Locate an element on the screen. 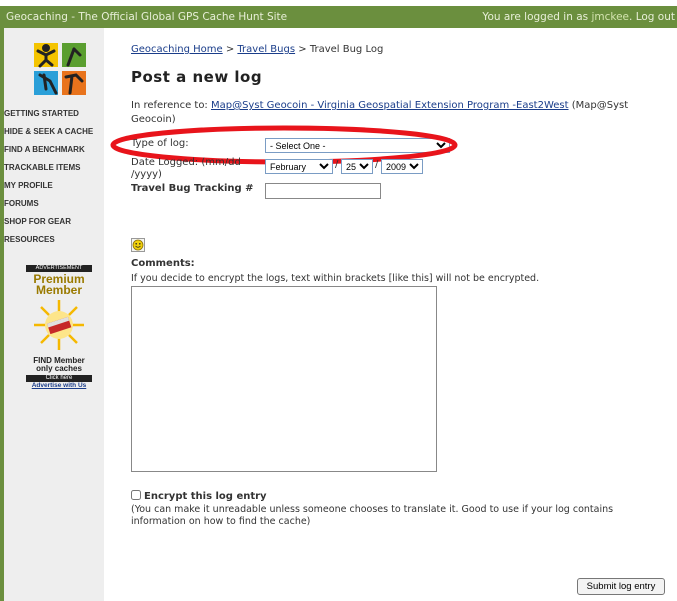 This screenshot has width=677, height=601. sidebar-item-profile: MY PROFILE is located at coordinates (52, 186).